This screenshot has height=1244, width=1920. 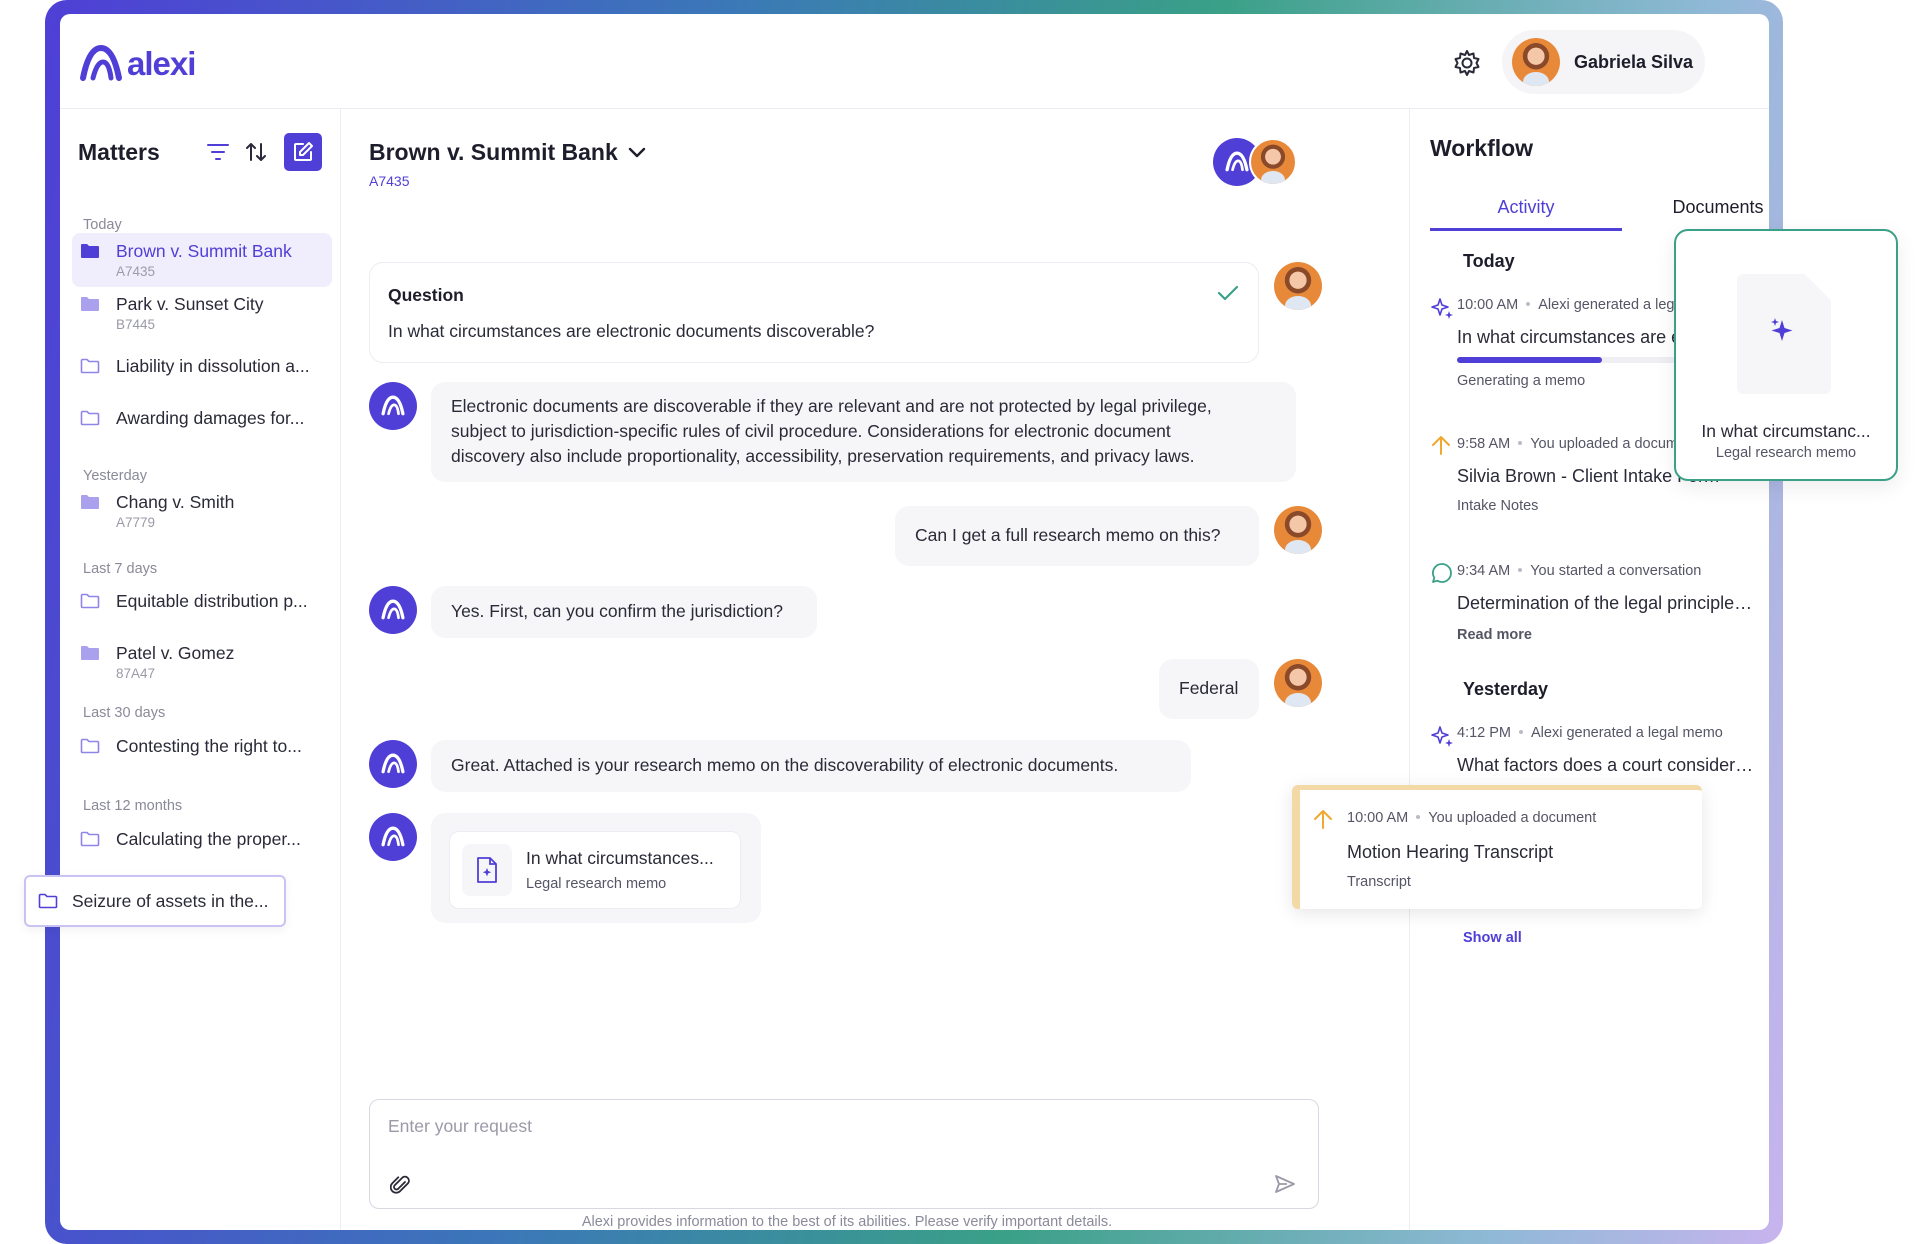 I want to click on show-all-link: Show all, so click(x=1492, y=938).